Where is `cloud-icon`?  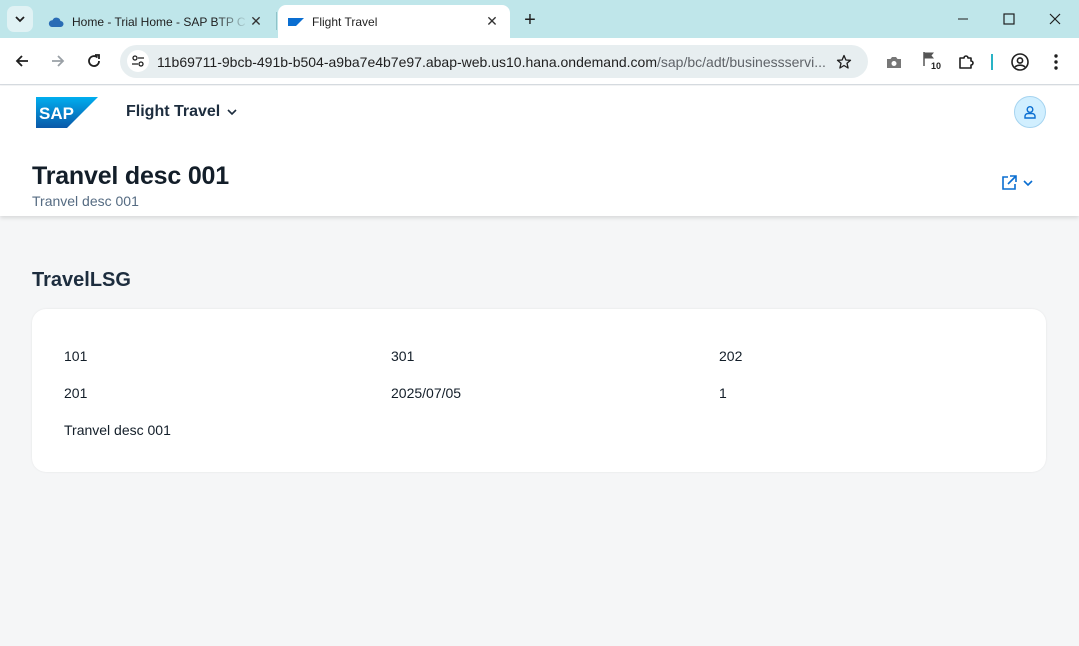
cloud-icon is located at coordinates (56, 22).